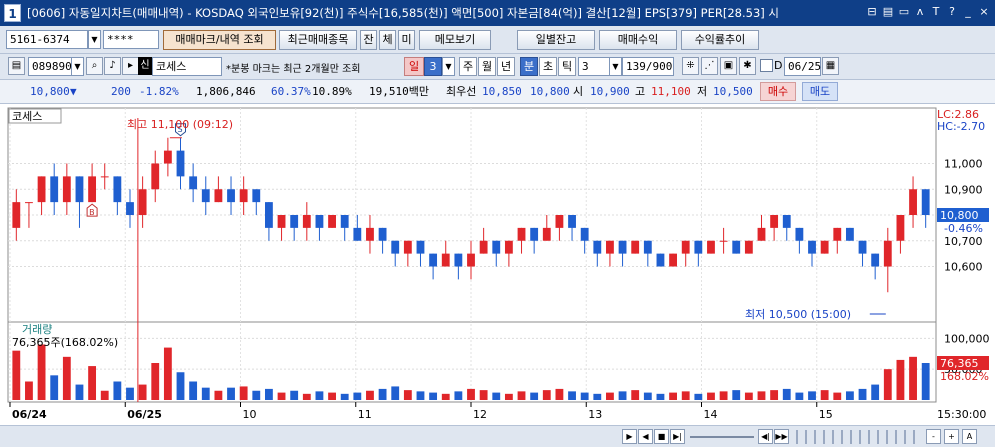 This screenshot has height=447, width=995. I want to click on play-icon: ▶, so click(629, 436).